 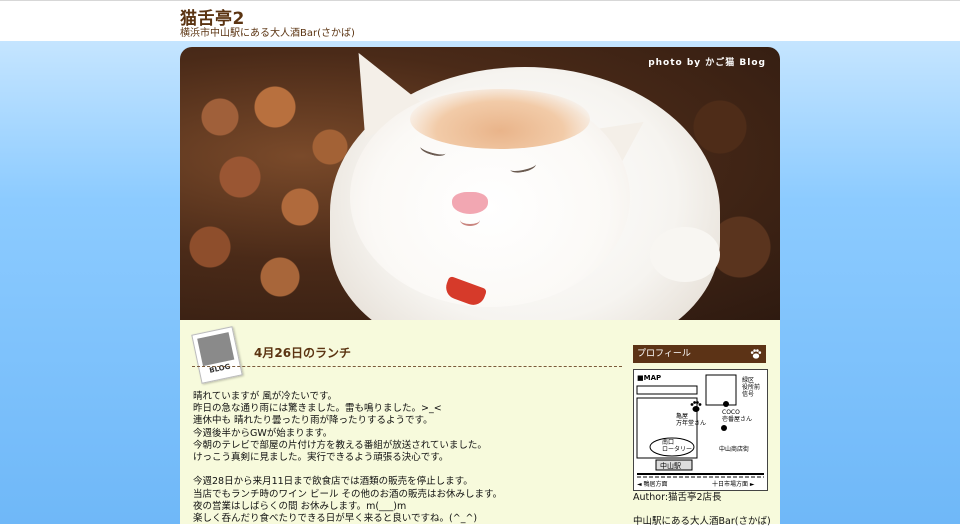 I want to click on map-ward-office: 緑区役所前信号, so click(x=751, y=387).